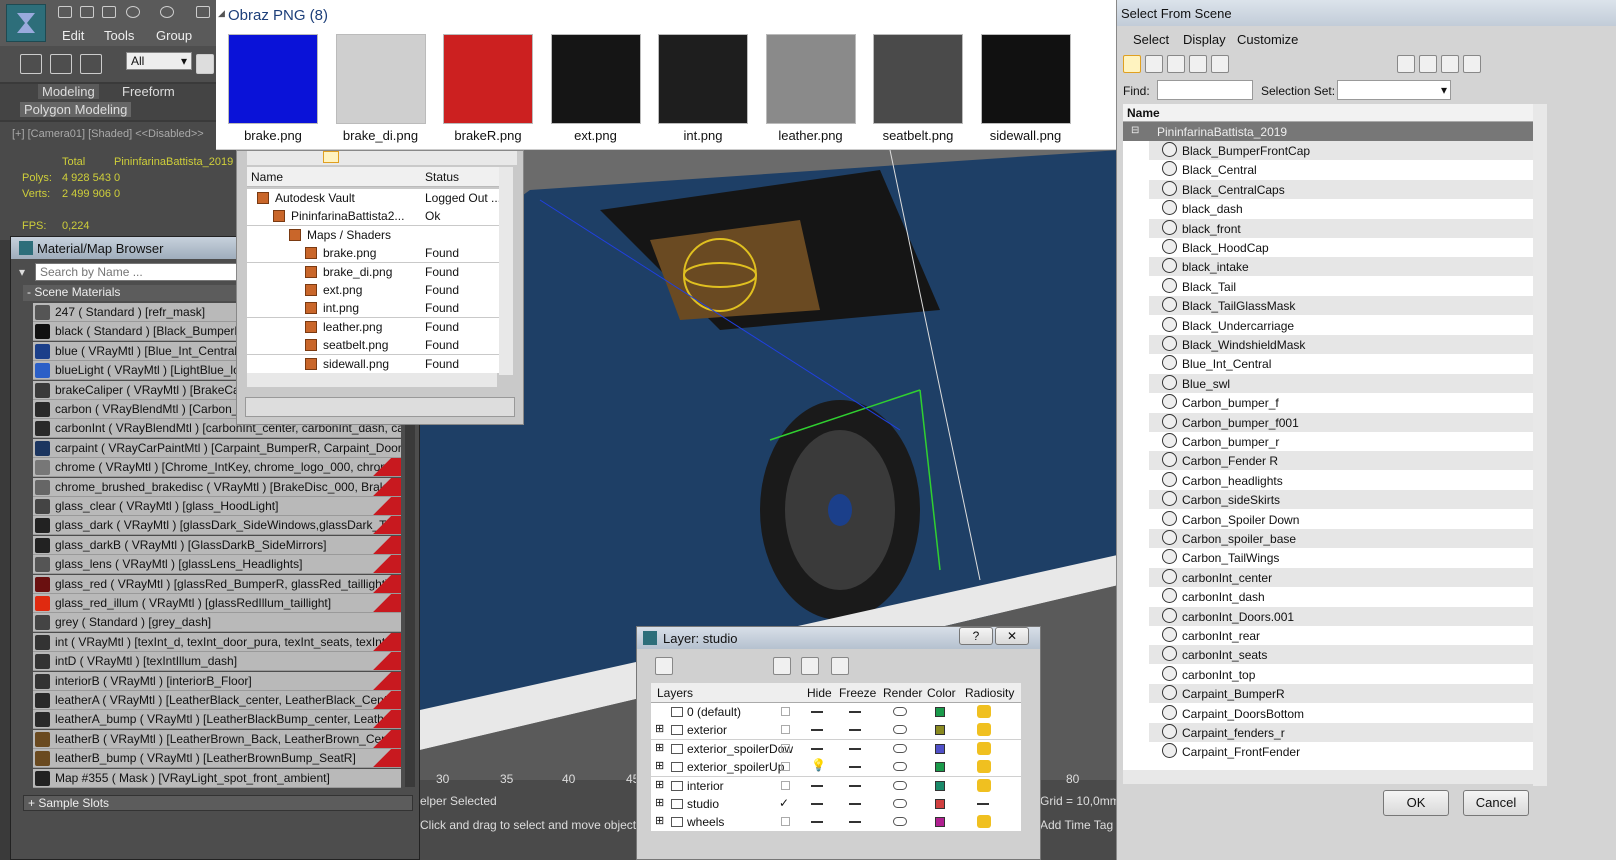 Image resolution: width=1616 pixels, height=860 pixels. I want to click on close-button: ✕, so click(1012, 636).